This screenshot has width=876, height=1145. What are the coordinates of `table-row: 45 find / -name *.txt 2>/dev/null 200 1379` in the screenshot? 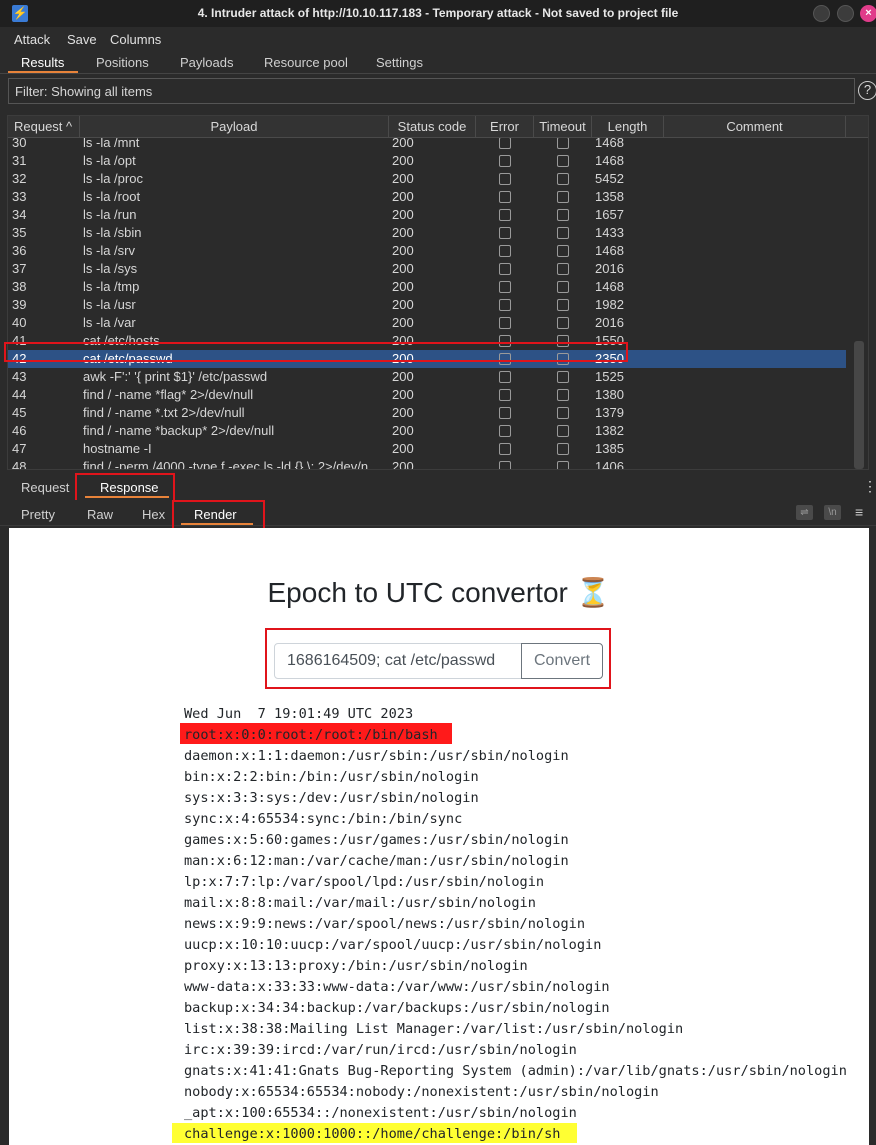 It's located at (427, 413).